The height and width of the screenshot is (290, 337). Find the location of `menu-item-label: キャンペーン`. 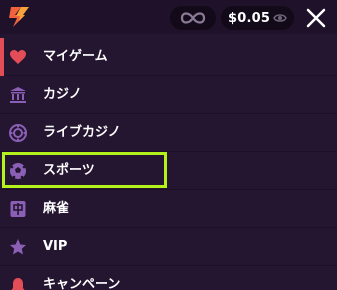

menu-item-label: キャンペーン is located at coordinates (82, 283).